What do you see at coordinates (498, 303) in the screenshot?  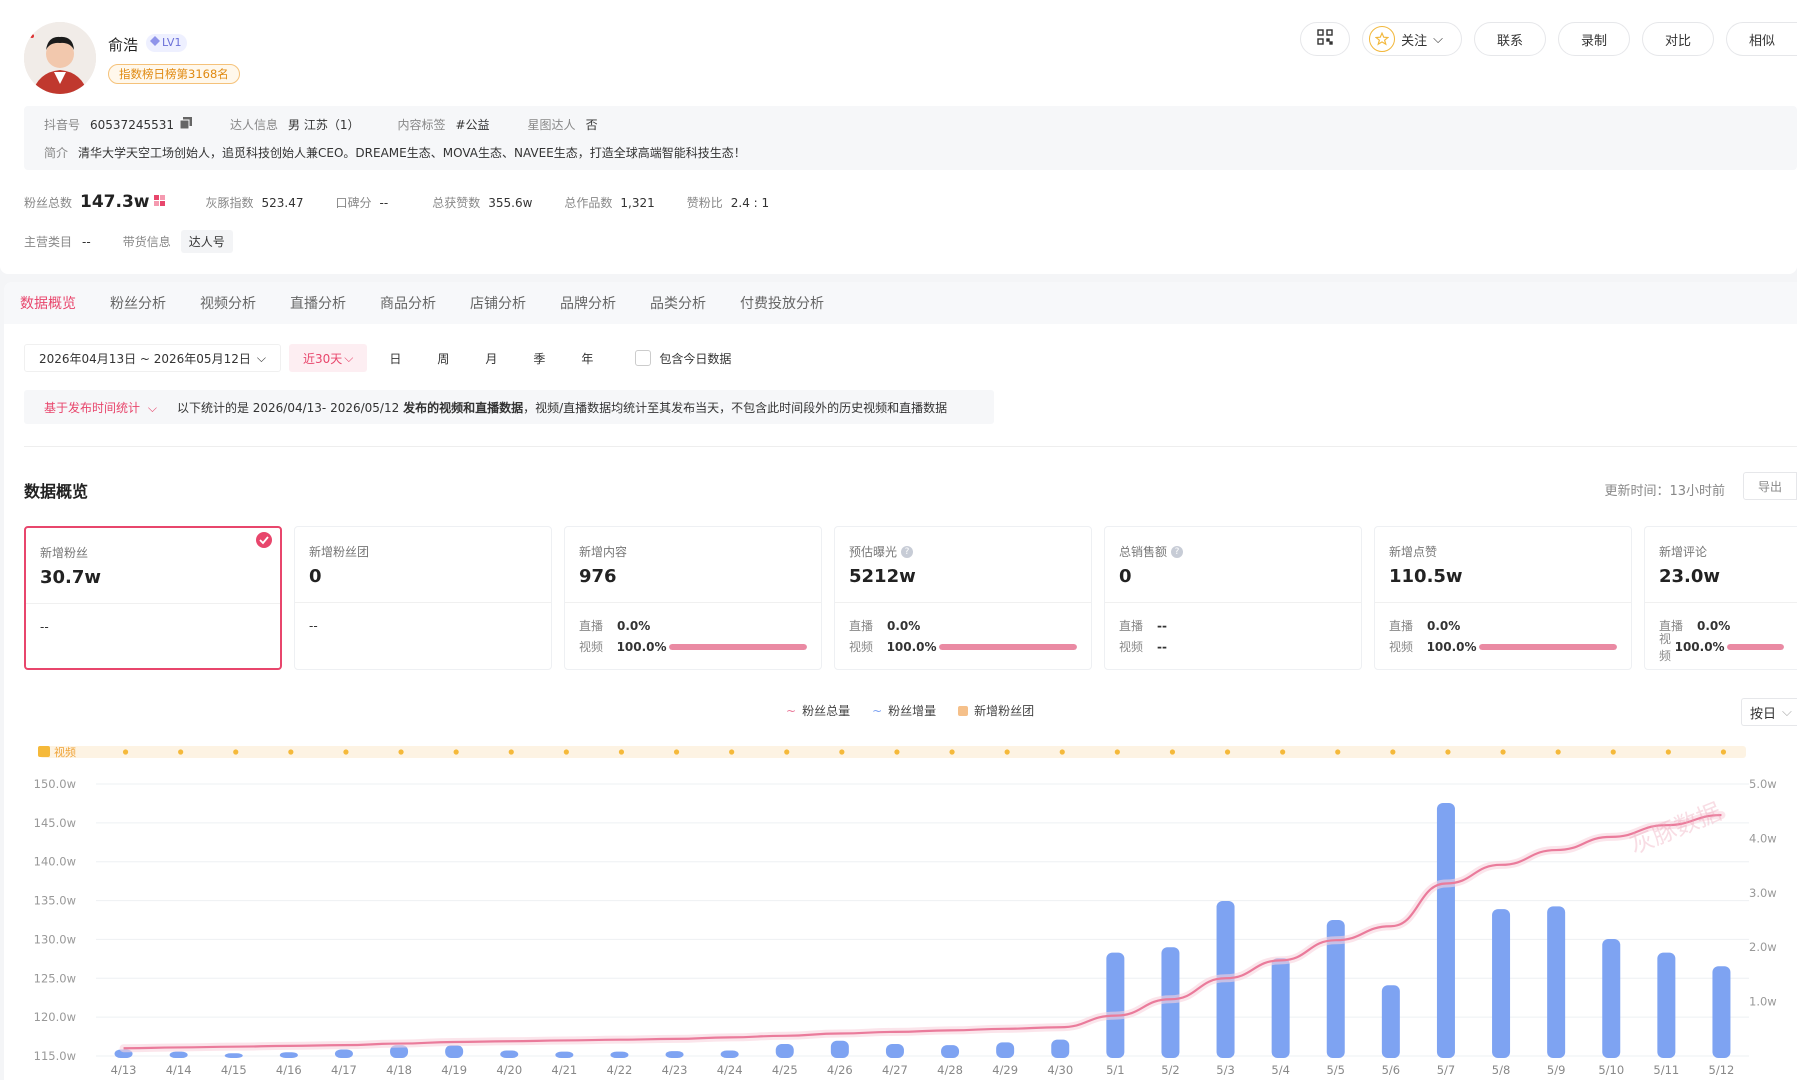 I see `tab-shop: 店铺分析` at bounding box center [498, 303].